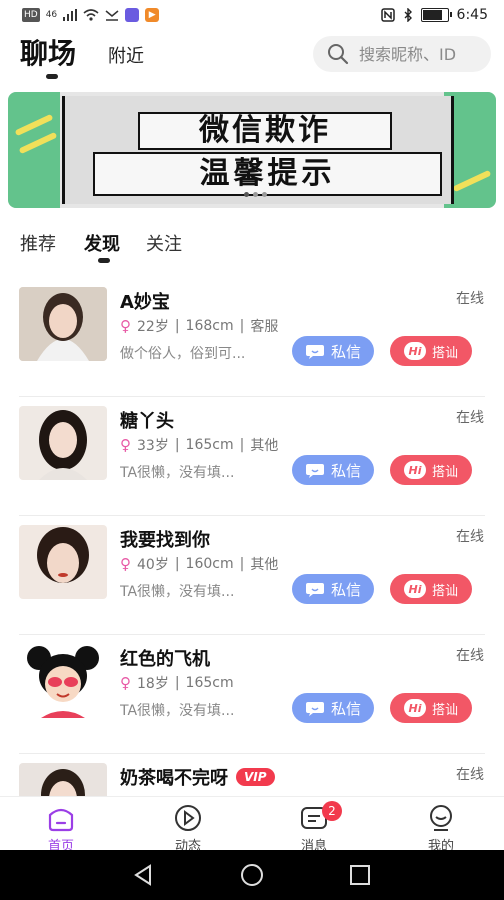 This screenshot has width=504, height=900. I want to click on play-icon: ▶, so click(152, 15).